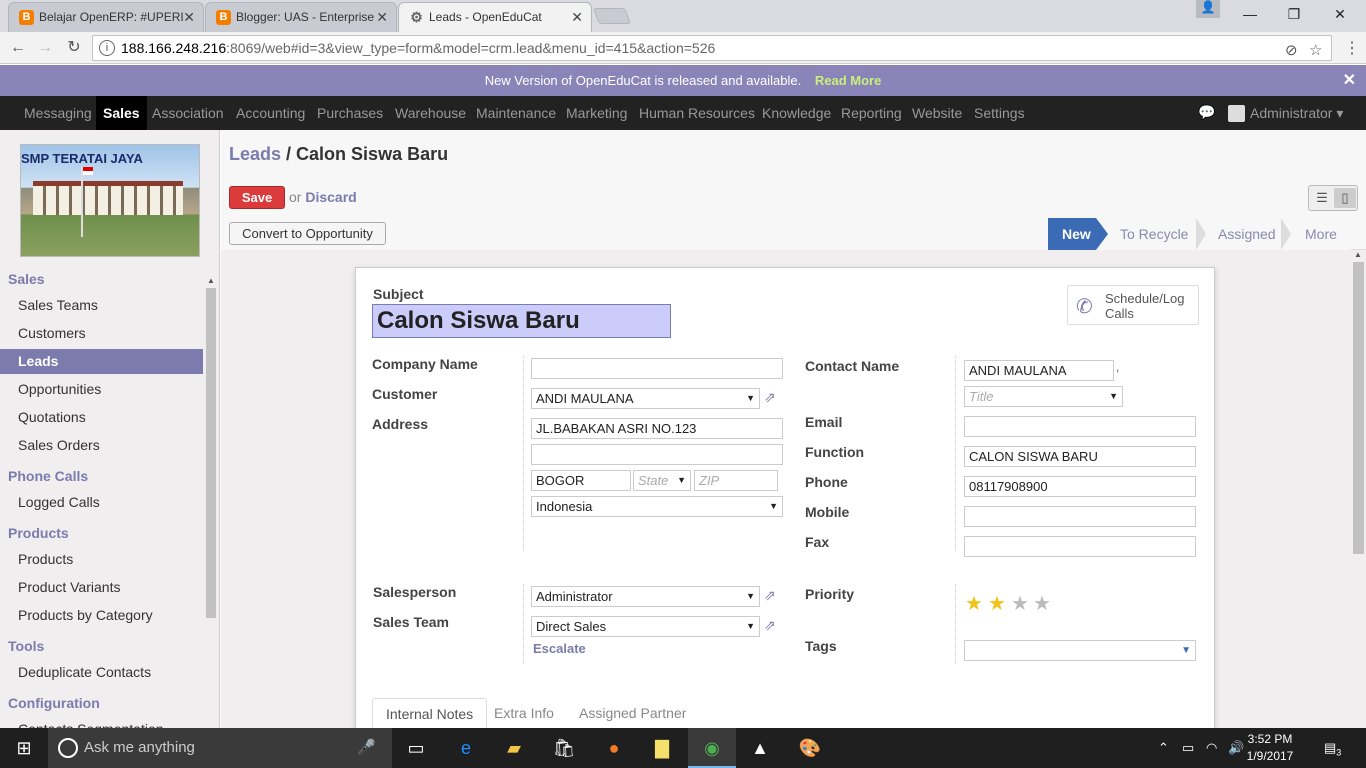 The height and width of the screenshot is (768, 1366). Describe the element at coordinates (1332, 748) in the screenshot. I see `action-center-icon: ▤3` at that location.